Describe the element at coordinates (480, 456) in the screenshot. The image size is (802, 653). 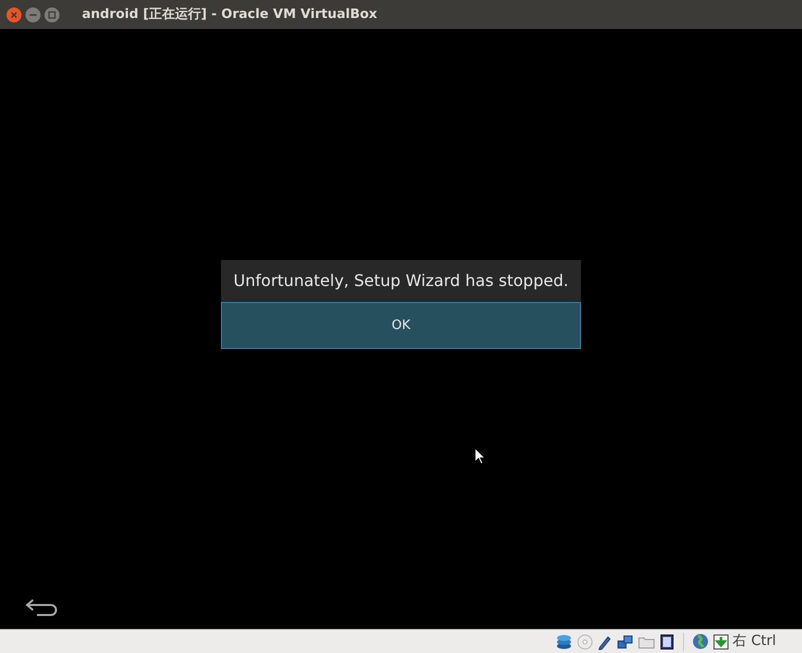
I see `cursor-icon` at that location.